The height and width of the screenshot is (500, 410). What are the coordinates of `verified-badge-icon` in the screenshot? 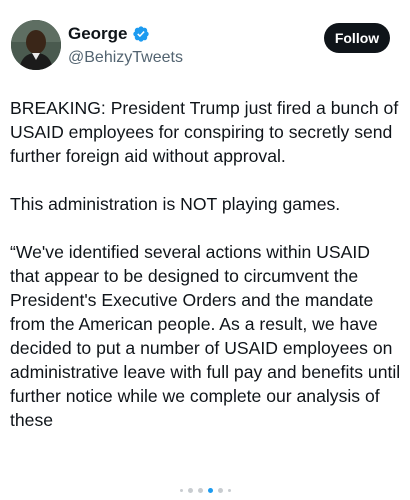 It's located at (141, 34).